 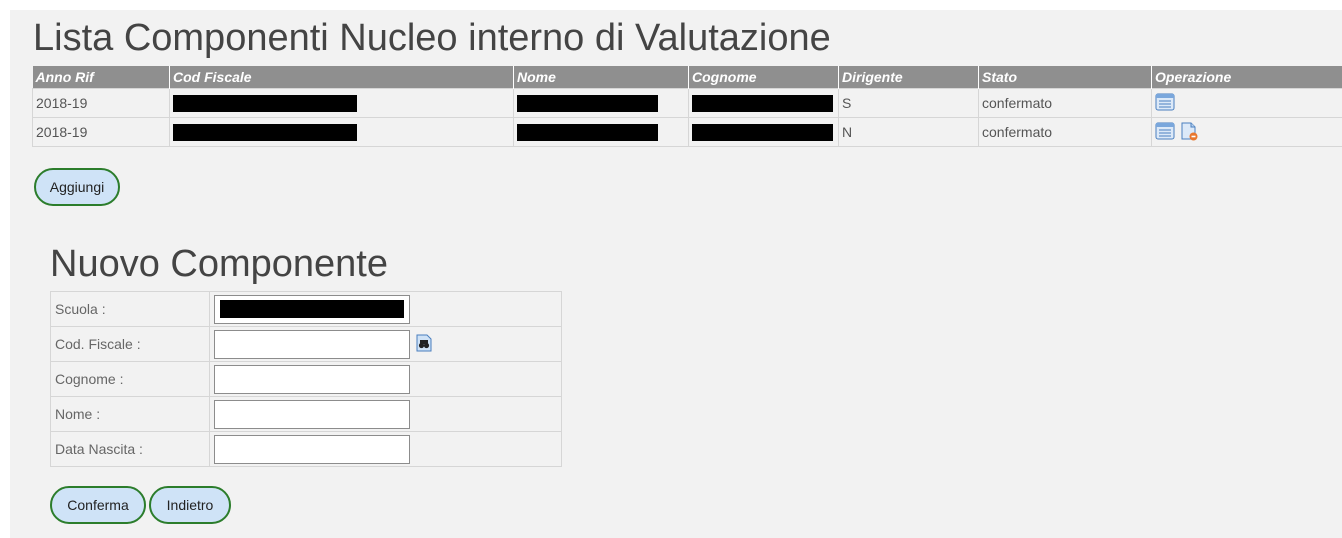 What do you see at coordinates (98, 505) in the screenshot?
I see `confirm-button: Conferma` at bounding box center [98, 505].